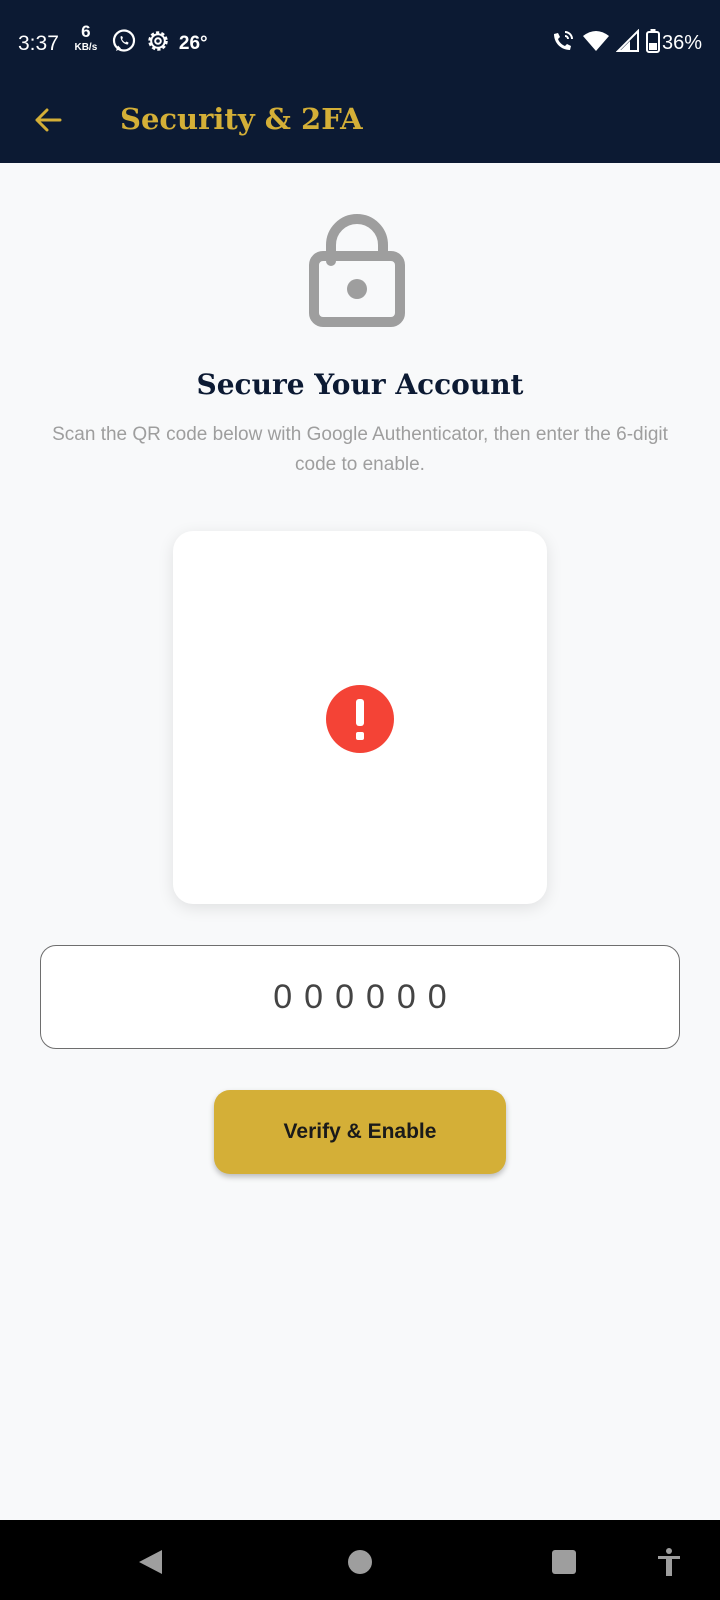  I want to click on battery-icon, so click(652, 43).